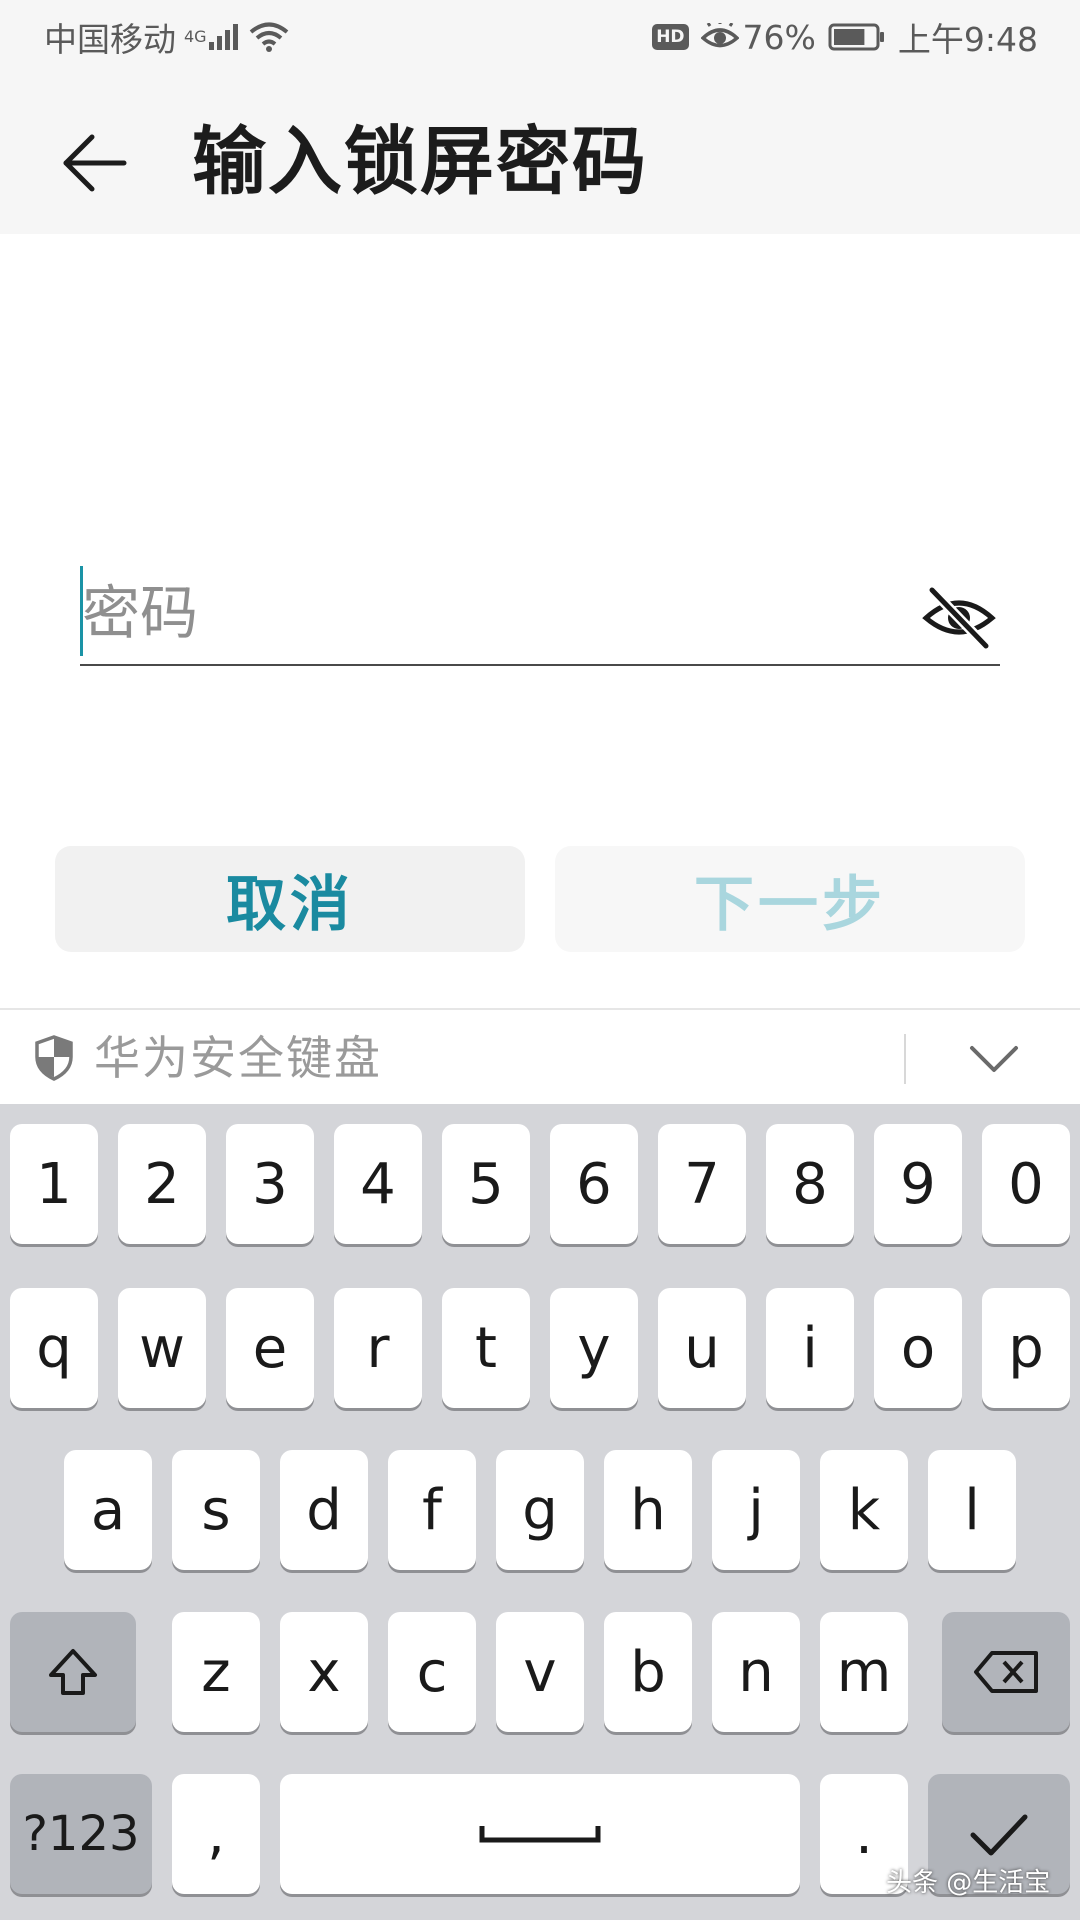 This screenshot has height=1920, width=1080. I want to click on arrow-left-icon, so click(95, 163).